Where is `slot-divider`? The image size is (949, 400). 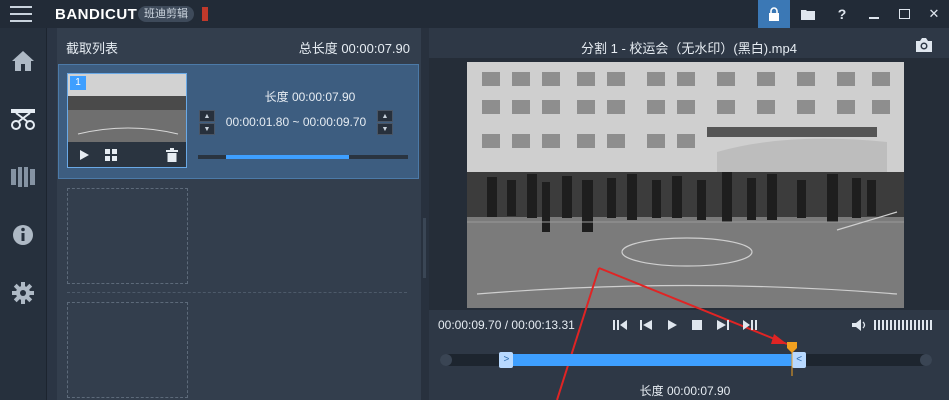
slot-divider is located at coordinates (237, 292).